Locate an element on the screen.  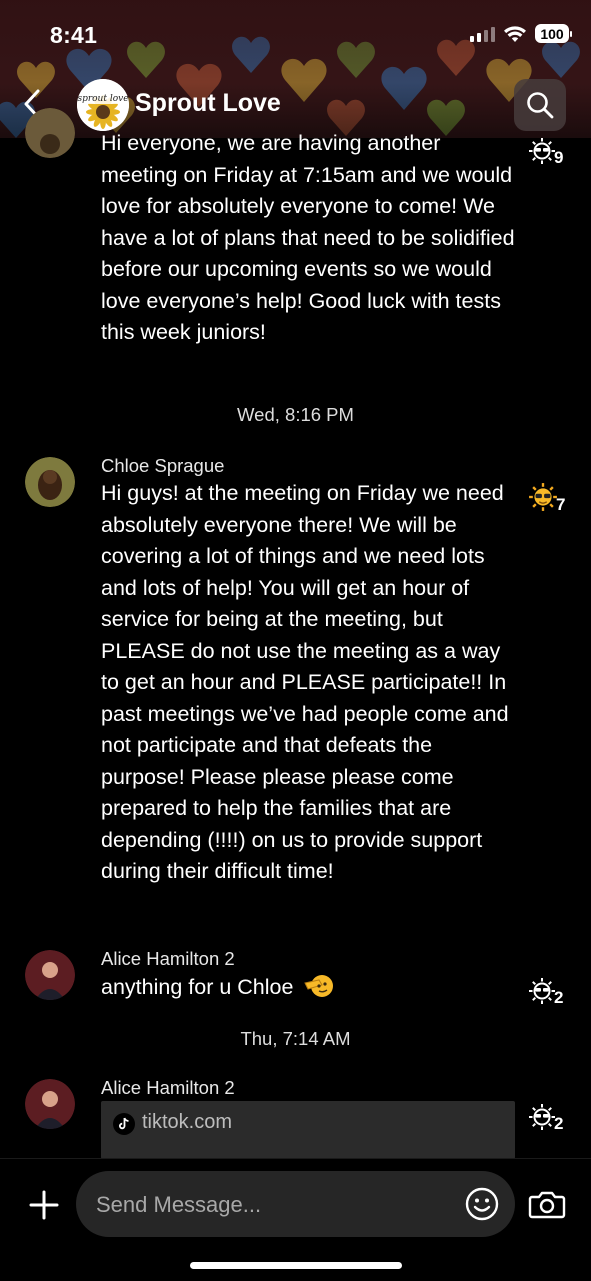
logo-text: sprout love is located at coordinates (102, 99).